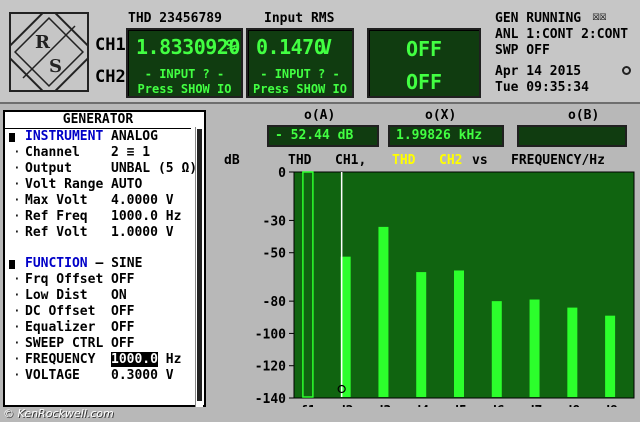  Describe the element at coordinates (424, 82) in the screenshot. I see `third-display-ch2: OFF` at that location.